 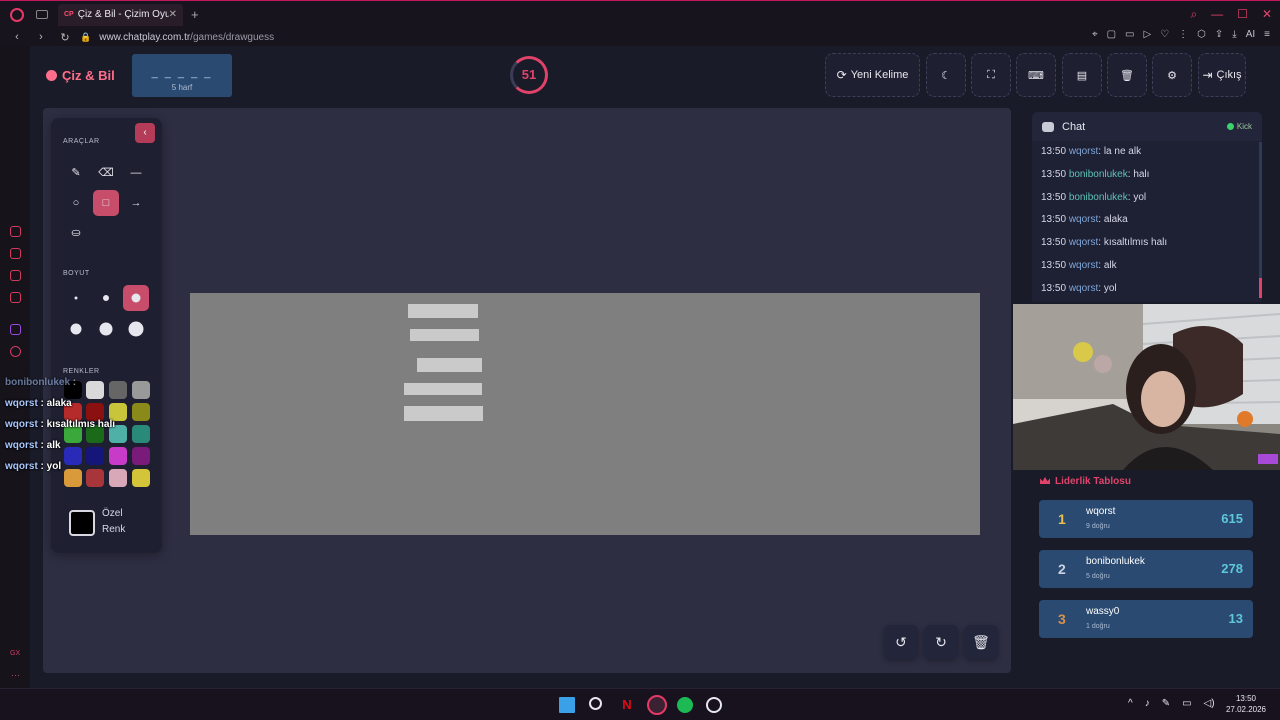 I want to click on menu-dots-icon: ⋮, so click(x=1183, y=34).